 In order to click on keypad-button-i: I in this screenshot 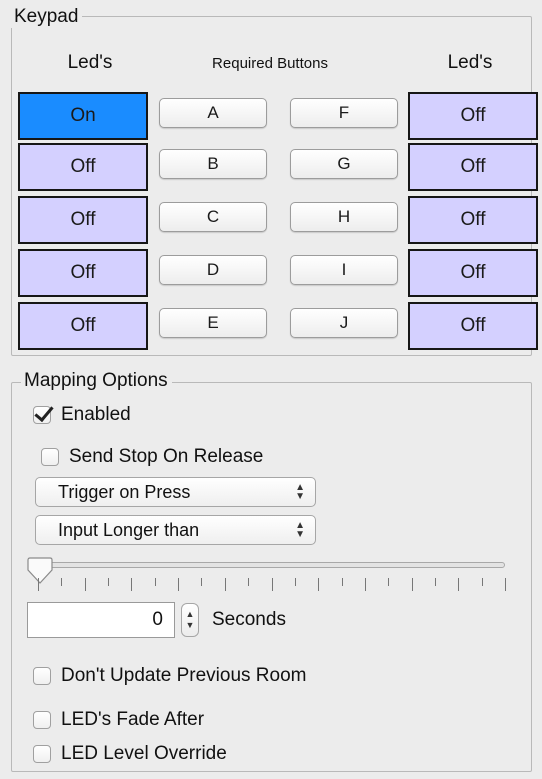, I will do `click(344, 270)`.